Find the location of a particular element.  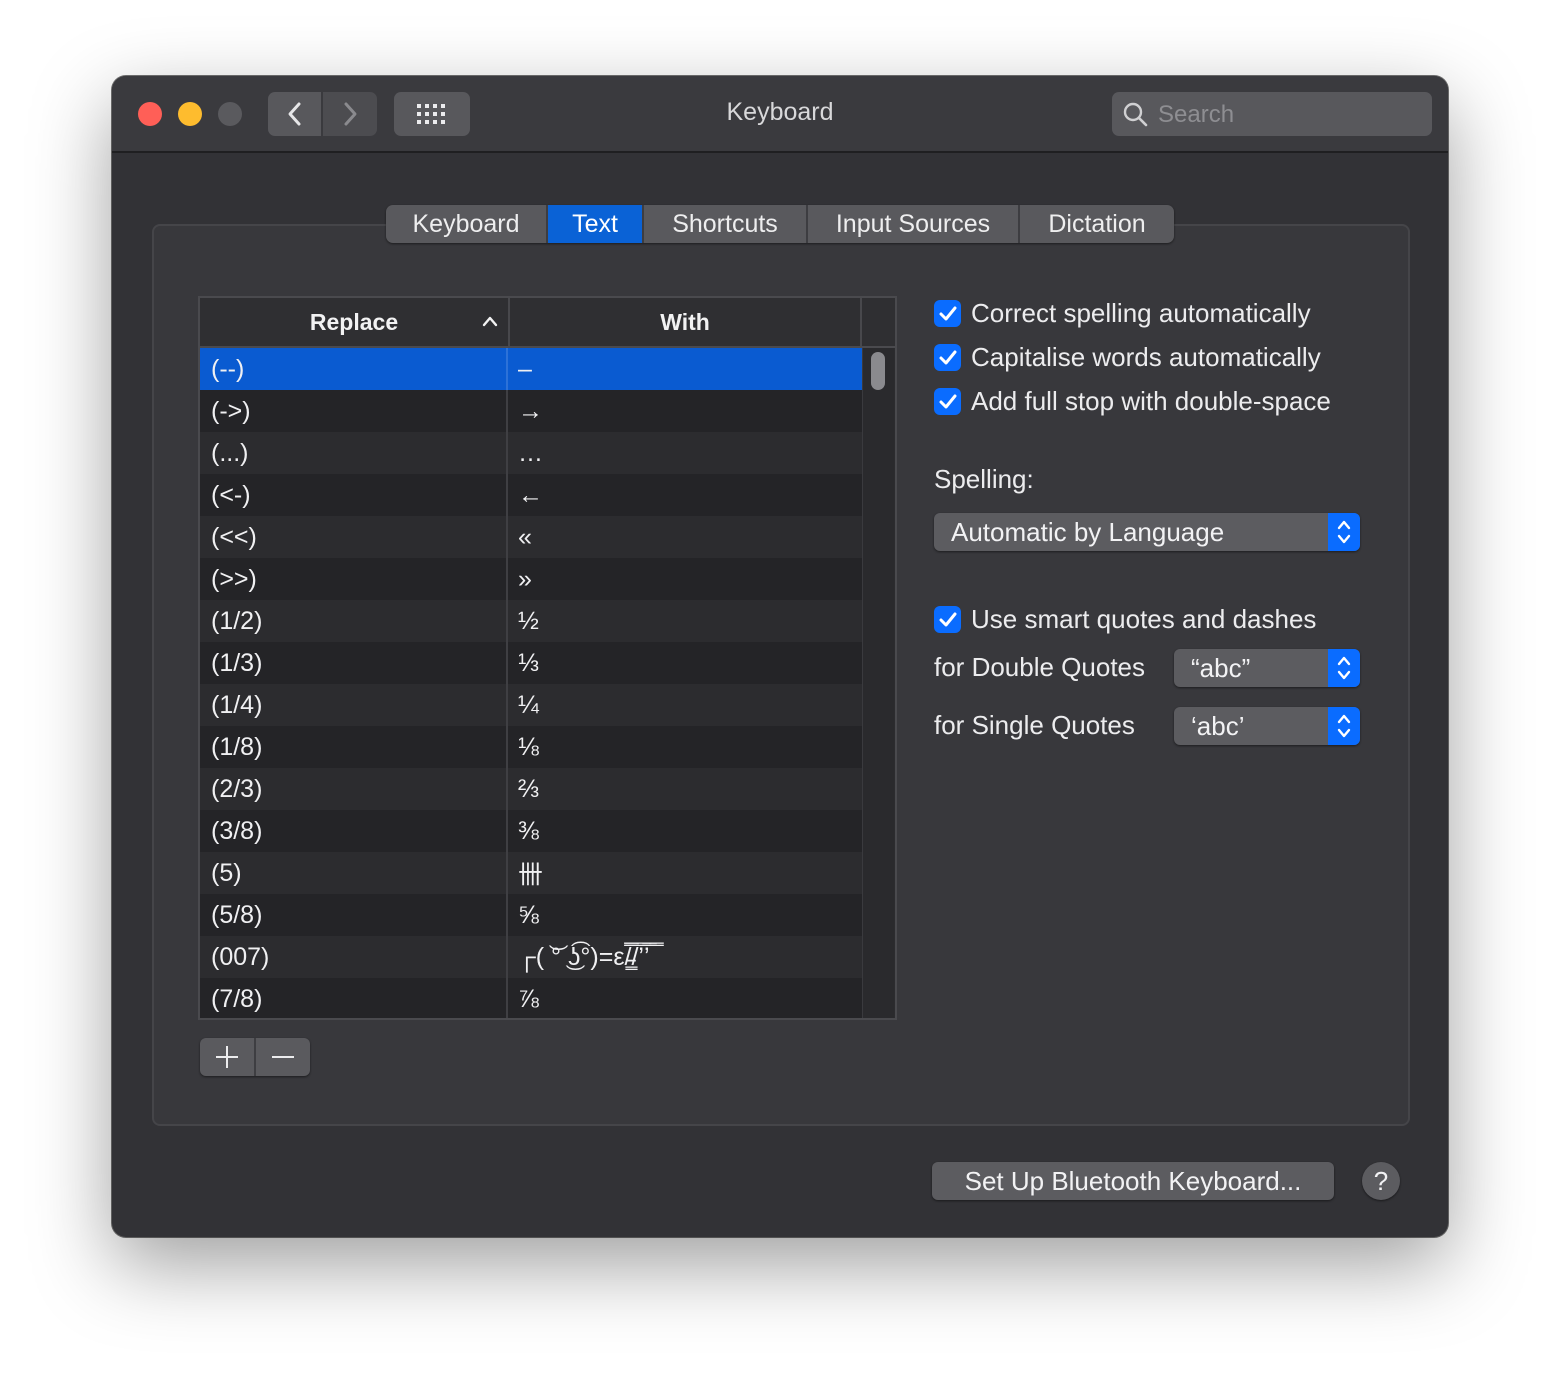

capitalise-words-option: Capitalise words automatically is located at coordinates (1127, 357).